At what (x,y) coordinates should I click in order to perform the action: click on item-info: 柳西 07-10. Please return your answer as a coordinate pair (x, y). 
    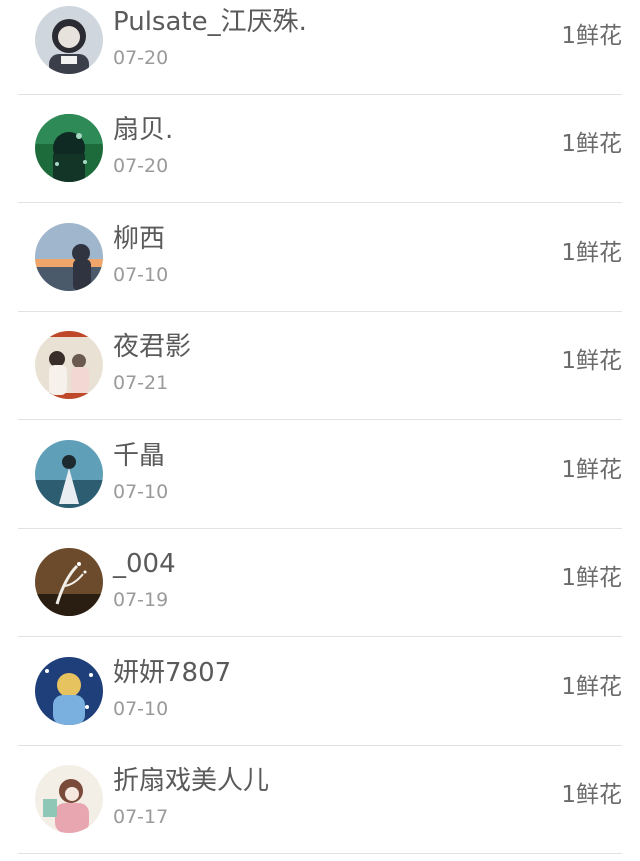
    Looking at the image, I should click on (337, 257).